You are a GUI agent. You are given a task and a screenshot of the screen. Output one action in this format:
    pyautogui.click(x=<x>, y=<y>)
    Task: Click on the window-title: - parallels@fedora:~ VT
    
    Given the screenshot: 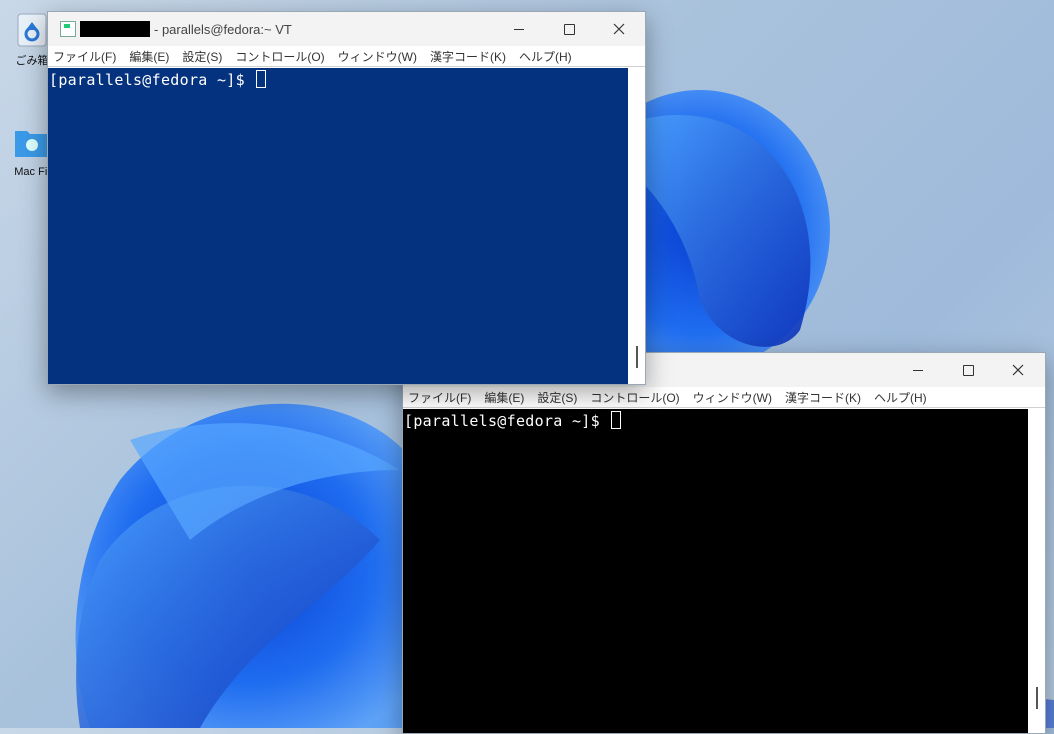 What is the action you would take?
    pyautogui.click(x=223, y=29)
    